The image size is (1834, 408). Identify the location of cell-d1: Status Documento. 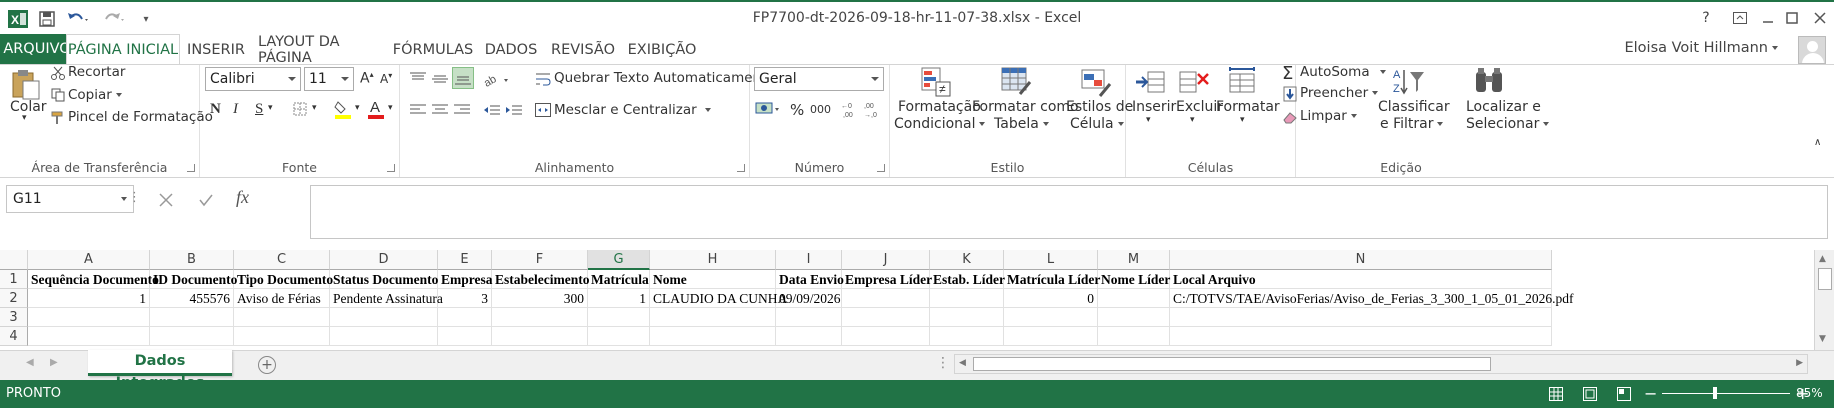
(384, 279).